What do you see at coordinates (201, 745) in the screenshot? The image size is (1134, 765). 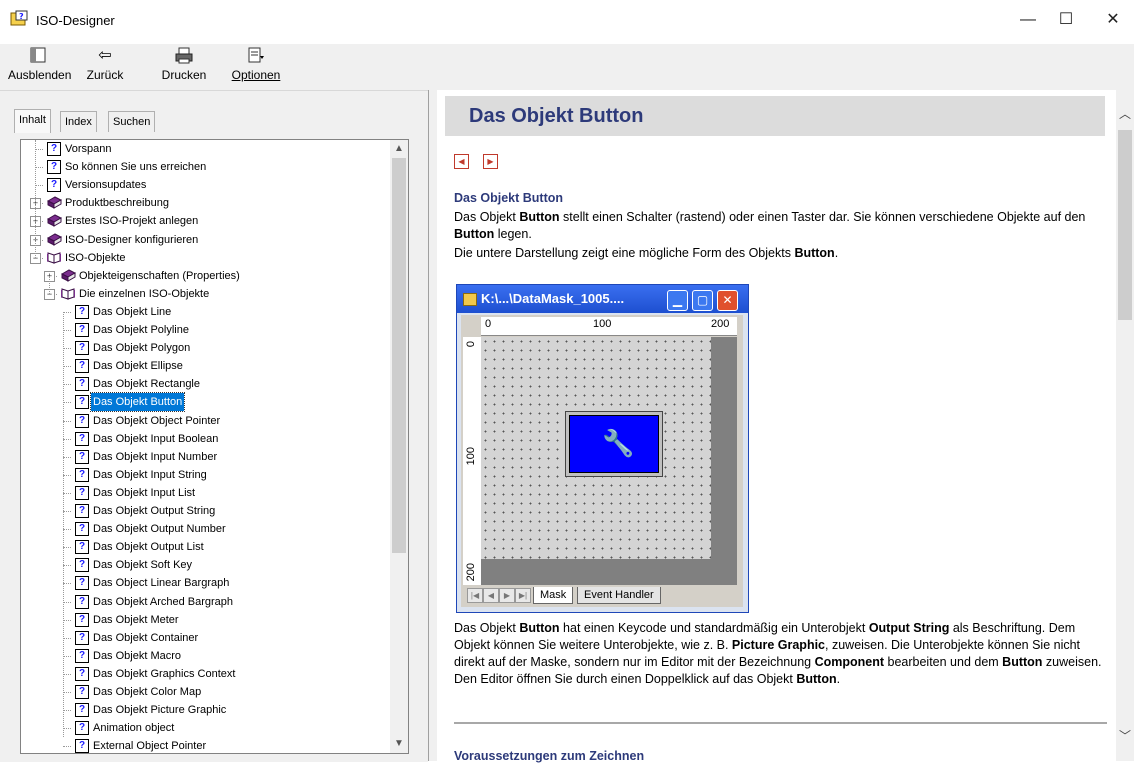 I see `tree-item: ? External Object Pointer` at bounding box center [201, 745].